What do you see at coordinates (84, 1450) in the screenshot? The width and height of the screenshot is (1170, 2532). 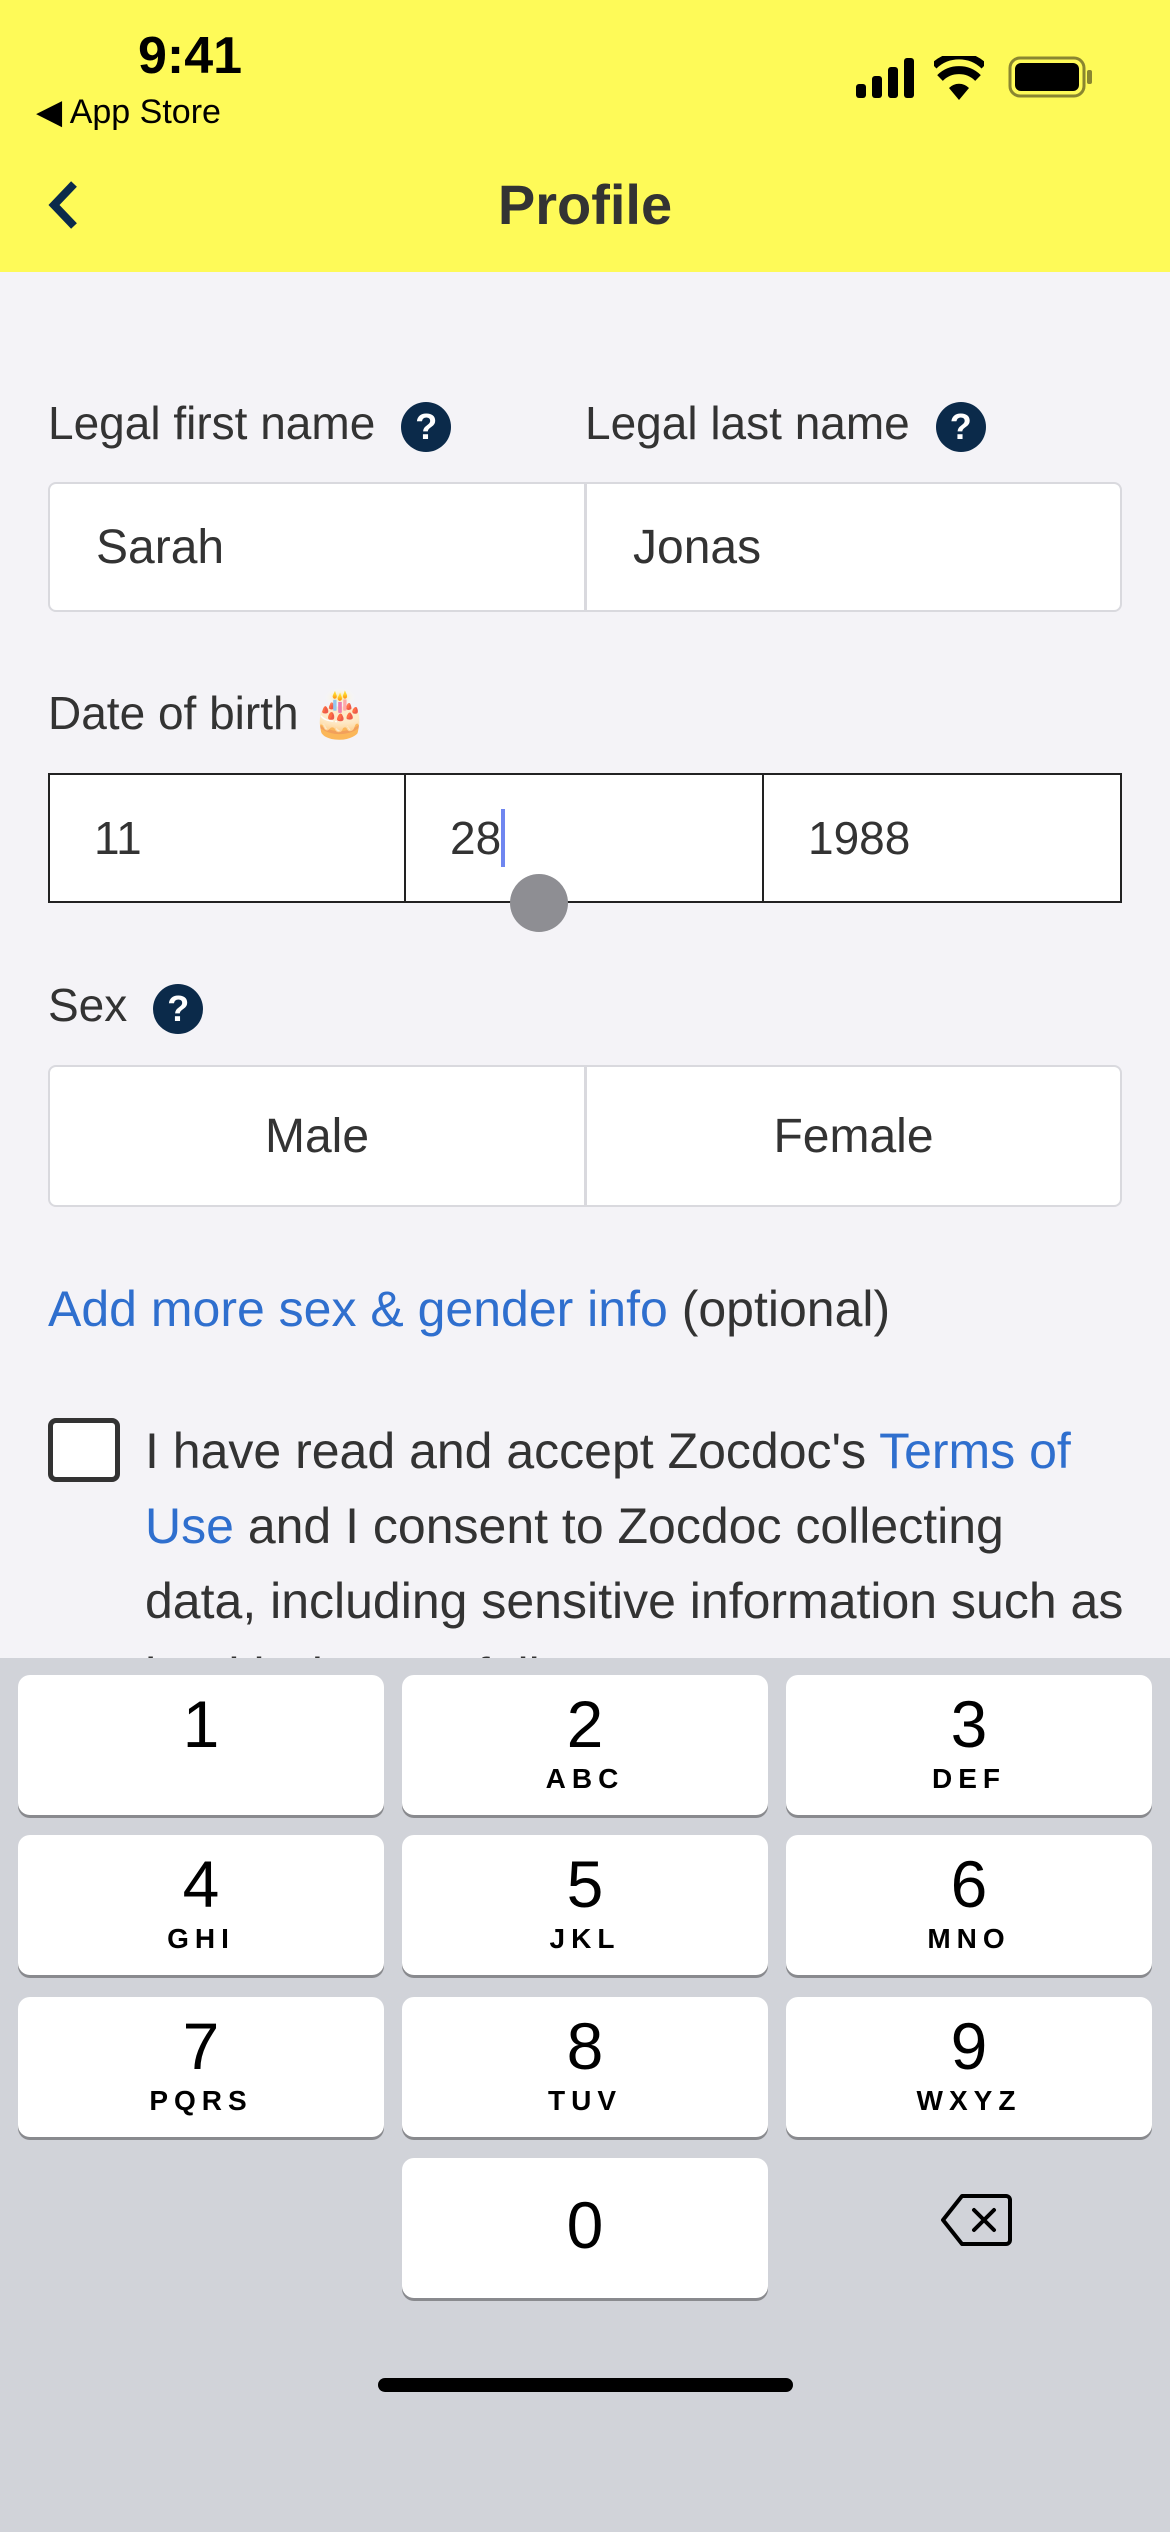 I see `terms-checkbox` at bounding box center [84, 1450].